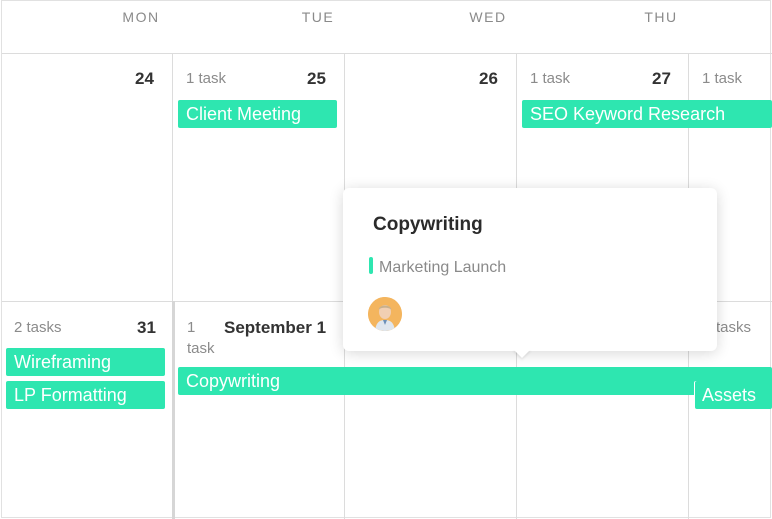 Image resolution: width=772 pixels, height=519 pixels. I want to click on project-color-bar, so click(371, 265).